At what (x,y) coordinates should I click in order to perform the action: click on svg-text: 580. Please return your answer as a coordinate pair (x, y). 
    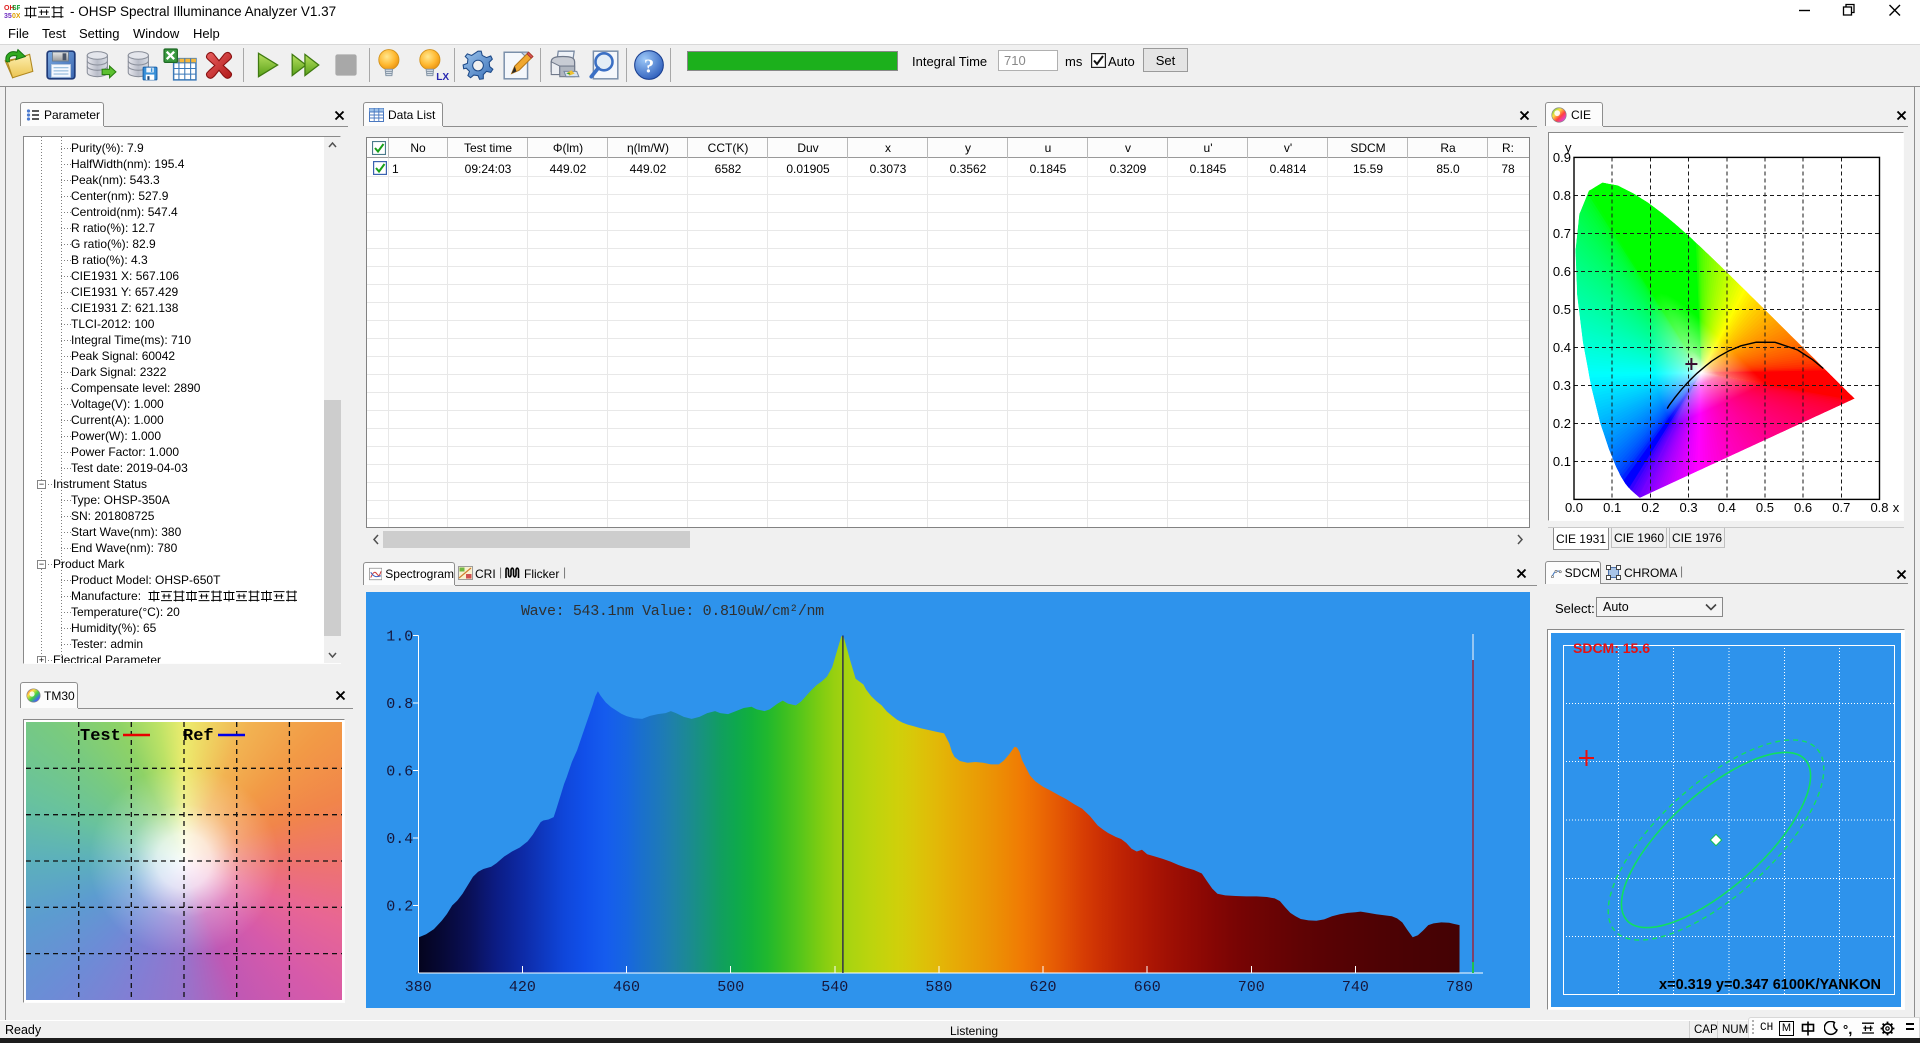
    Looking at the image, I should click on (938, 987).